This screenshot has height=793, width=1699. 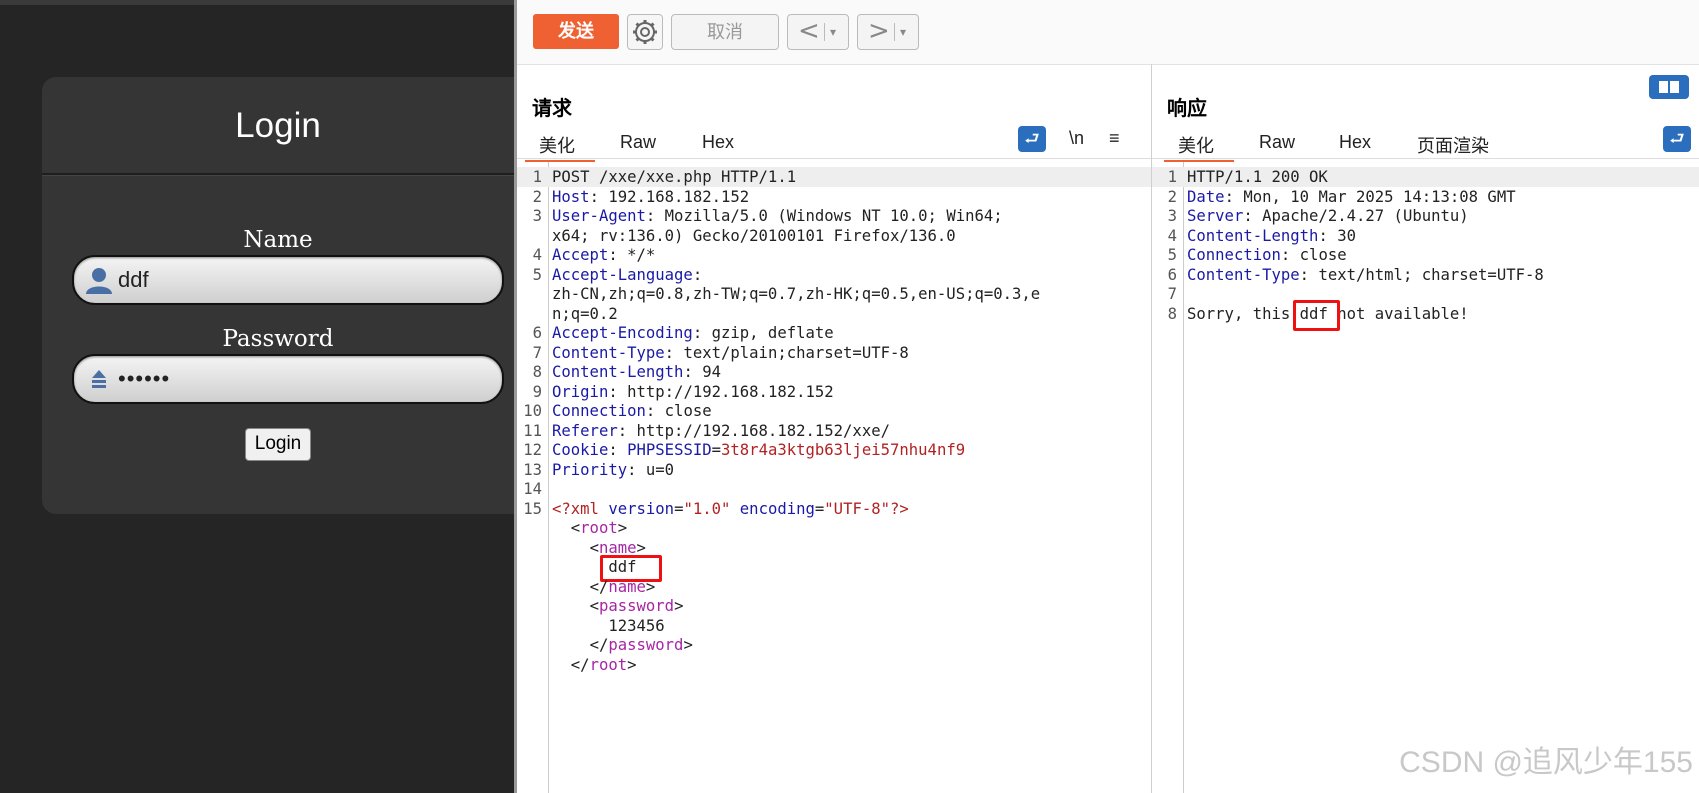 I want to click on header-value: : http://192.168.182.152/xxe/, so click(x=753, y=430).